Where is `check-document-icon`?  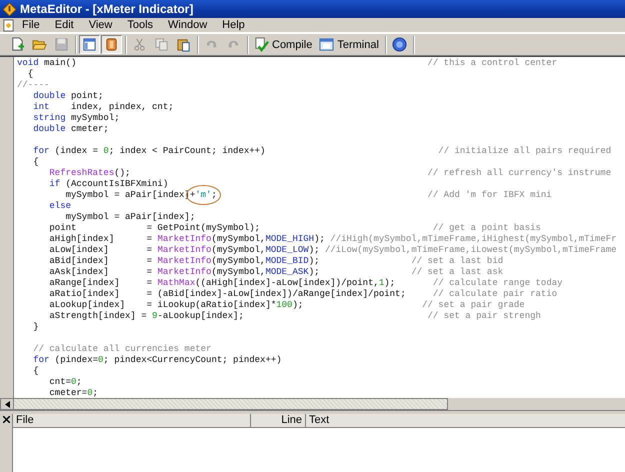
check-document-icon is located at coordinates (261, 44).